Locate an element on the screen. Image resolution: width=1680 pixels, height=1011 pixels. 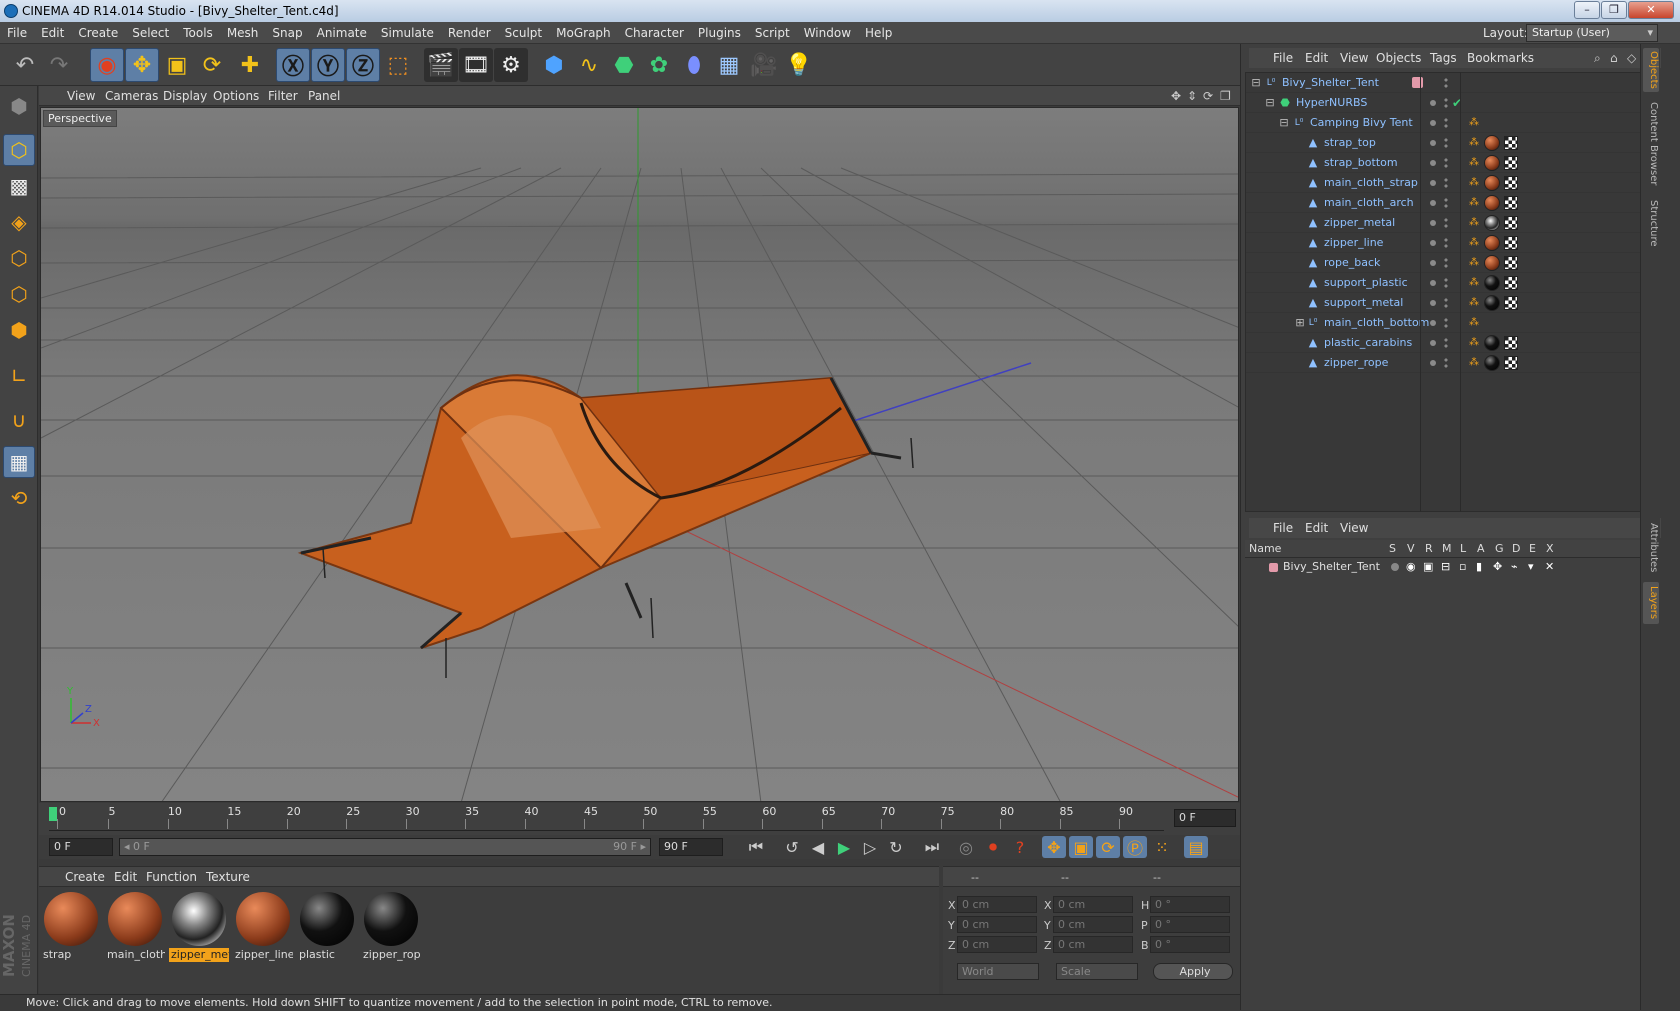
layer-animation-icon: ▮ is located at coordinates (1479, 567).